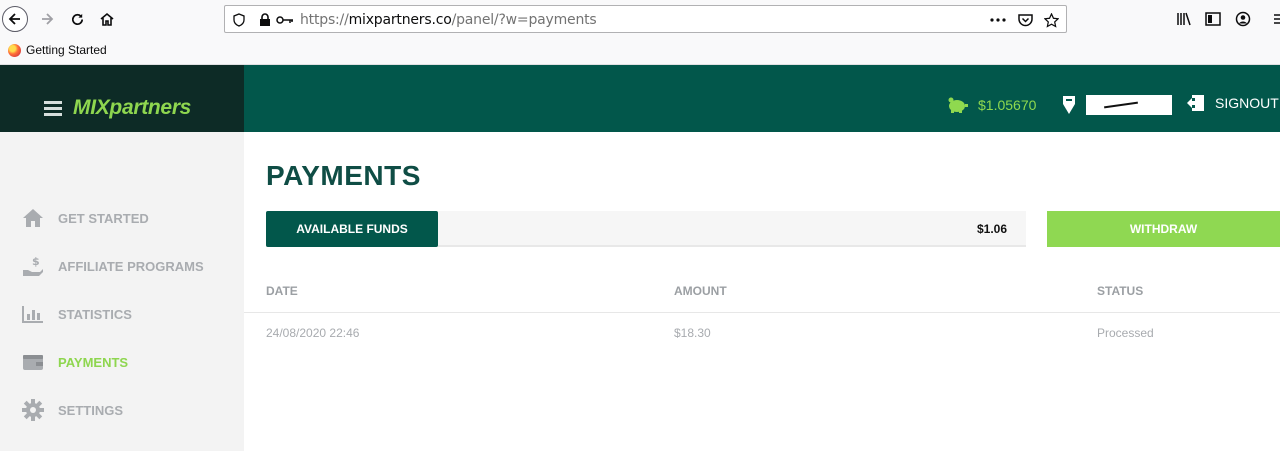 This screenshot has width=1280, height=451. I want to click on piggy-bank-icon, so click(958, 105).